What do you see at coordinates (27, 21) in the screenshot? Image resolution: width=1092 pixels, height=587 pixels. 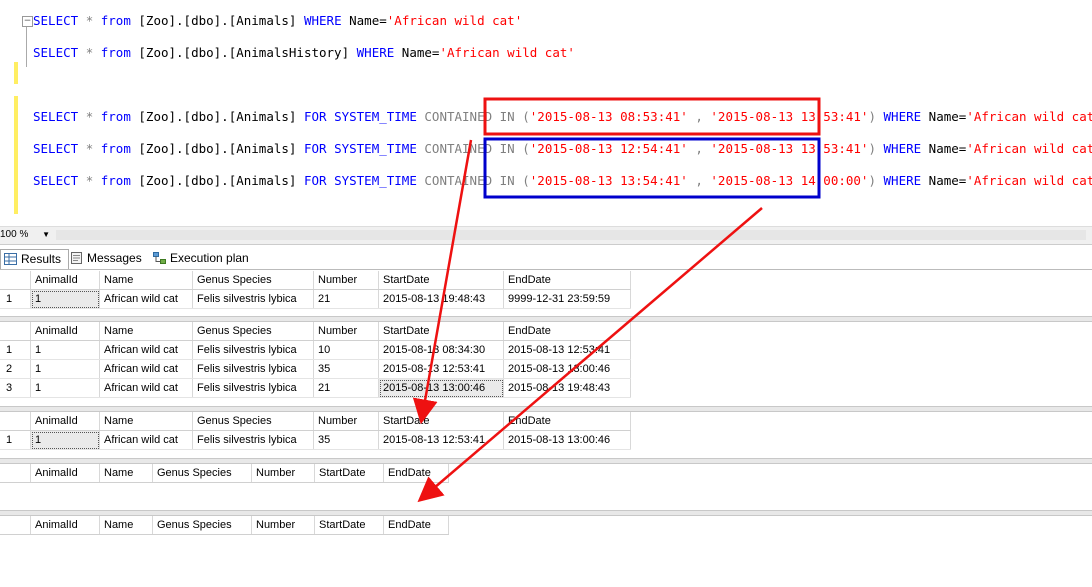 I see `collapse-toggle-icon: −` at bounding box center [27, 21].